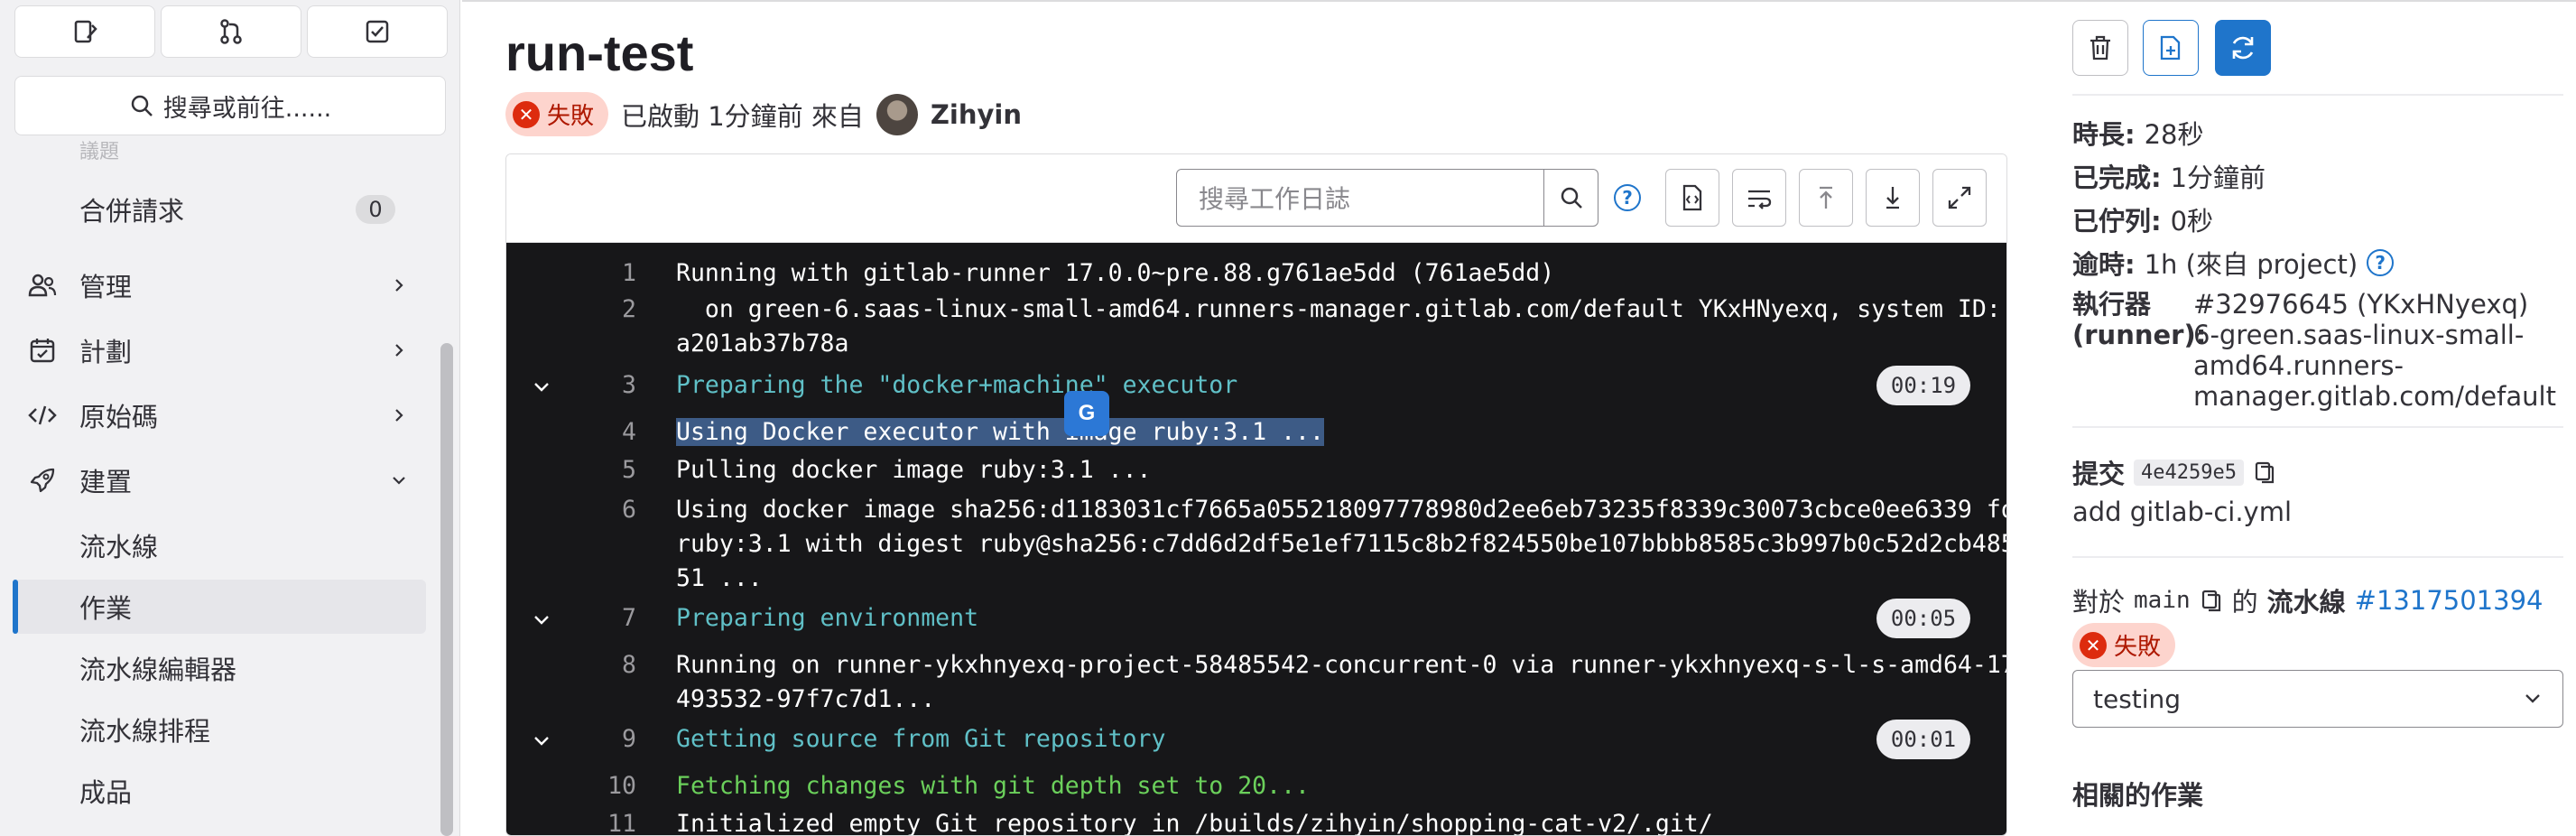  What do you see at coordinates (106, 352) in the screenshot?
I see `sidebar-item-label: 計劃` at bounding box center [106, 352].